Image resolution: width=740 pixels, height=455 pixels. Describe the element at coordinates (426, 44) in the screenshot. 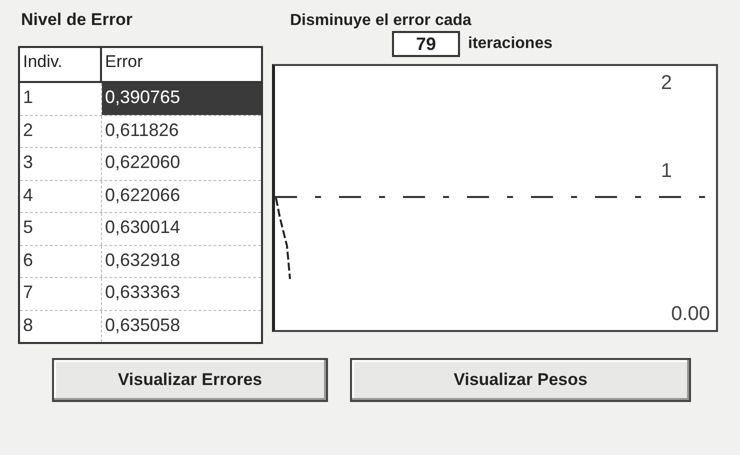

I see `iterations-field: 79` at that location.